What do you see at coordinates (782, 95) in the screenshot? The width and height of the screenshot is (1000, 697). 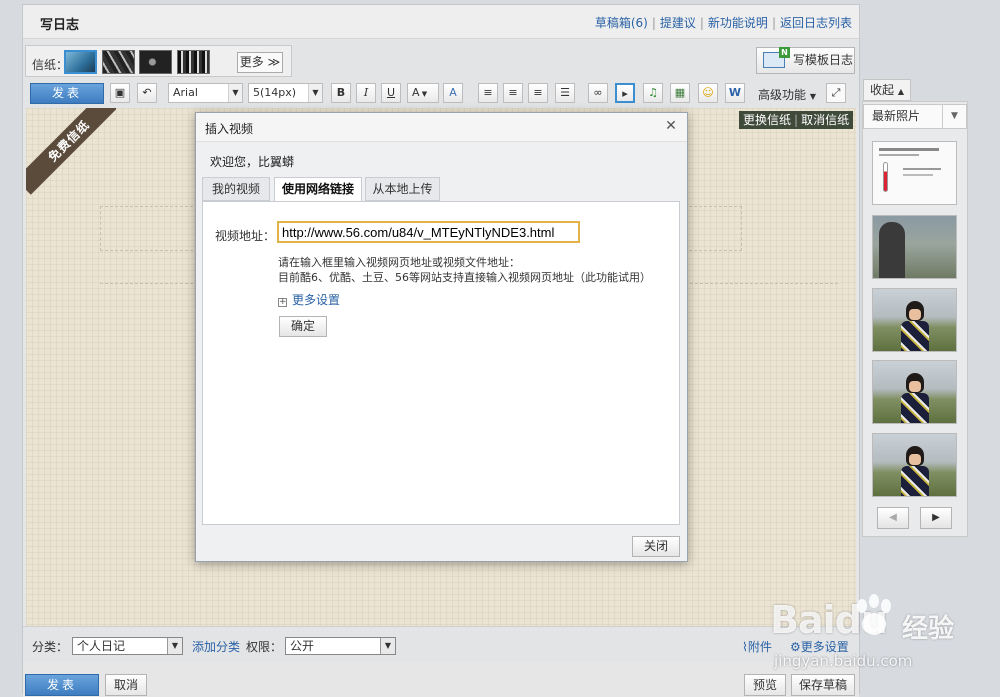 I see `advanced-functions-label: 高级功能` at bounding box center [782, 95].